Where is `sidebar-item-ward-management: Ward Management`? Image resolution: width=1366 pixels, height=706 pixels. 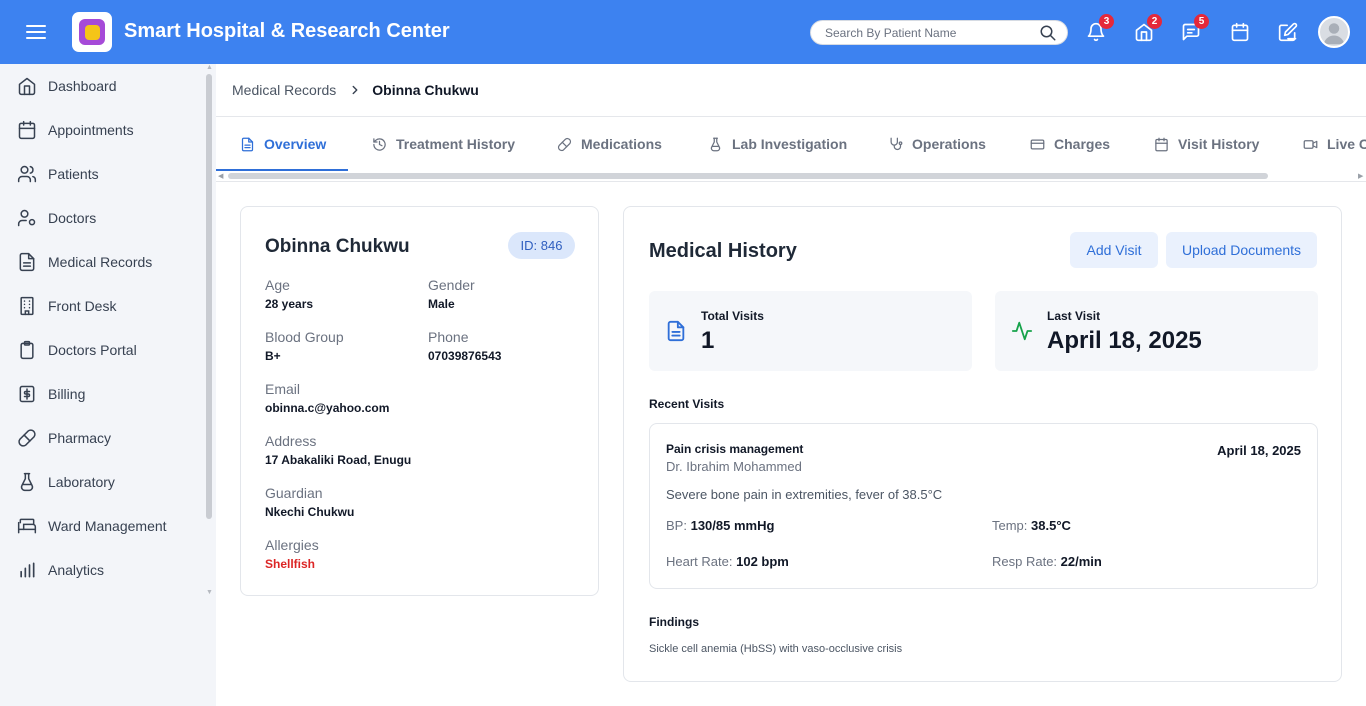 sidebar-item-ward-management: Ward Management is located at coordinates (100, 526).